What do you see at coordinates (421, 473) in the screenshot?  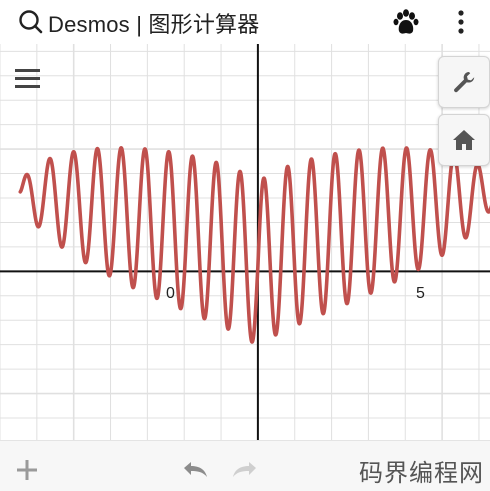 I see `watermark-text: 码界编程网` at bounding box center [421, 473].